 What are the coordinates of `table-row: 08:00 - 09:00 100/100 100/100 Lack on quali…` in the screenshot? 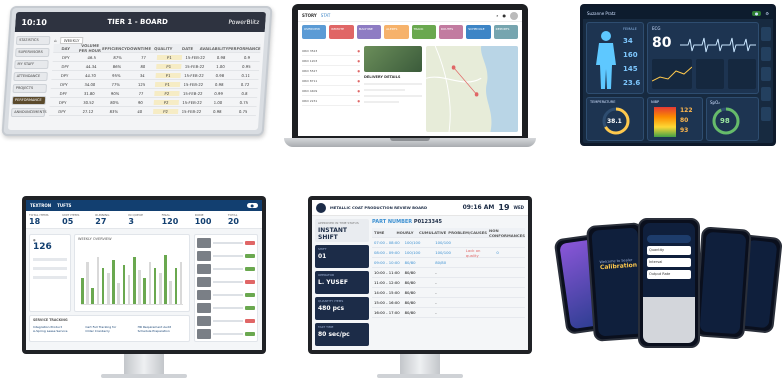 It's located at (448, 253).